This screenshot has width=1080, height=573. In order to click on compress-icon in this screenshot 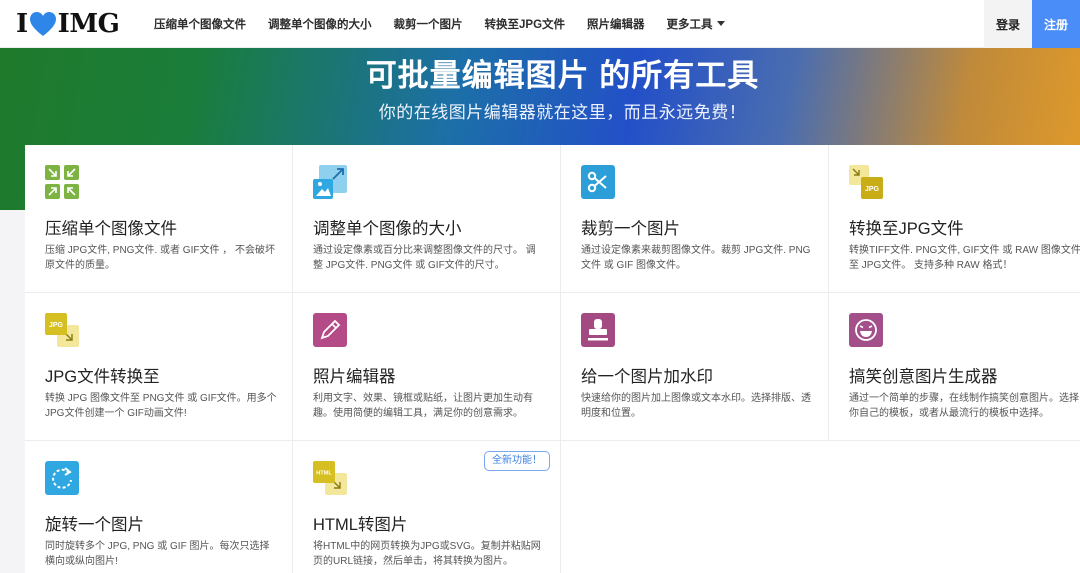, I will do `click(62, 182)`.